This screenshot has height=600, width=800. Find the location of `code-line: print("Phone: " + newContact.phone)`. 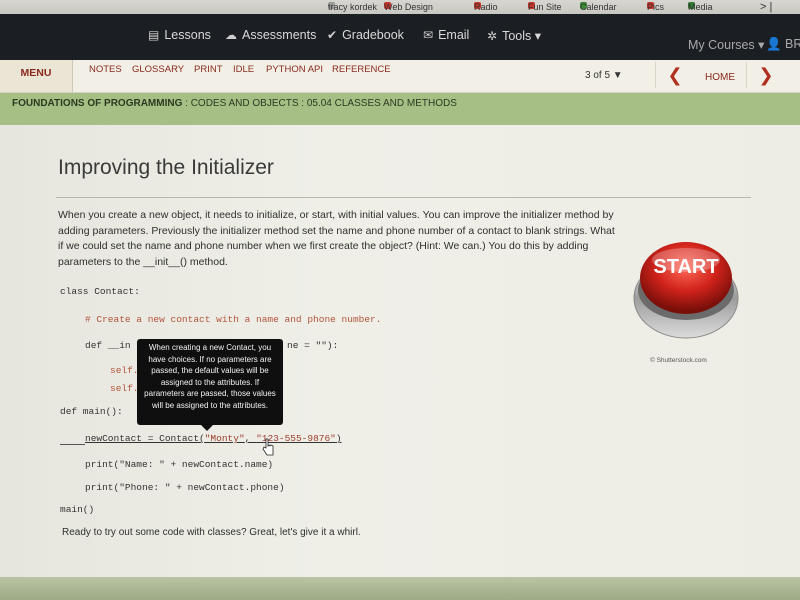

code-line: print("Phone: " + newContact.phone) is located at coordinates (185, 487).